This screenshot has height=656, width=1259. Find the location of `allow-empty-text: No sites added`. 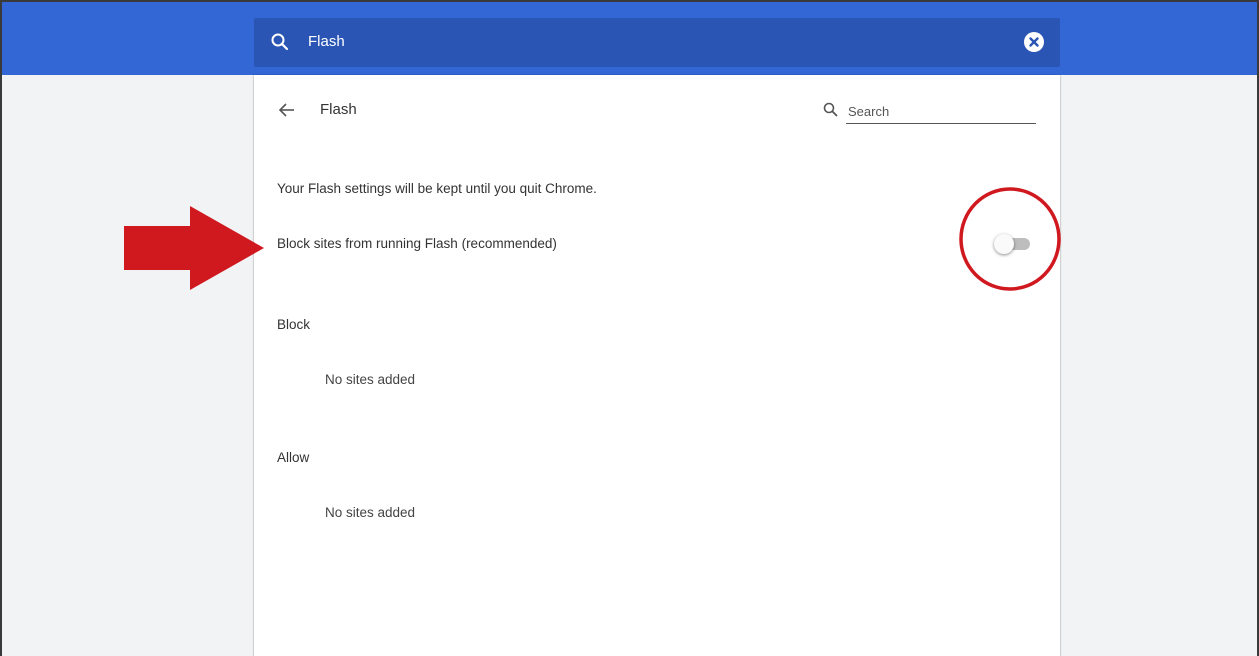

allow-empty-text: No sites added is located at coordinates (370, 512).